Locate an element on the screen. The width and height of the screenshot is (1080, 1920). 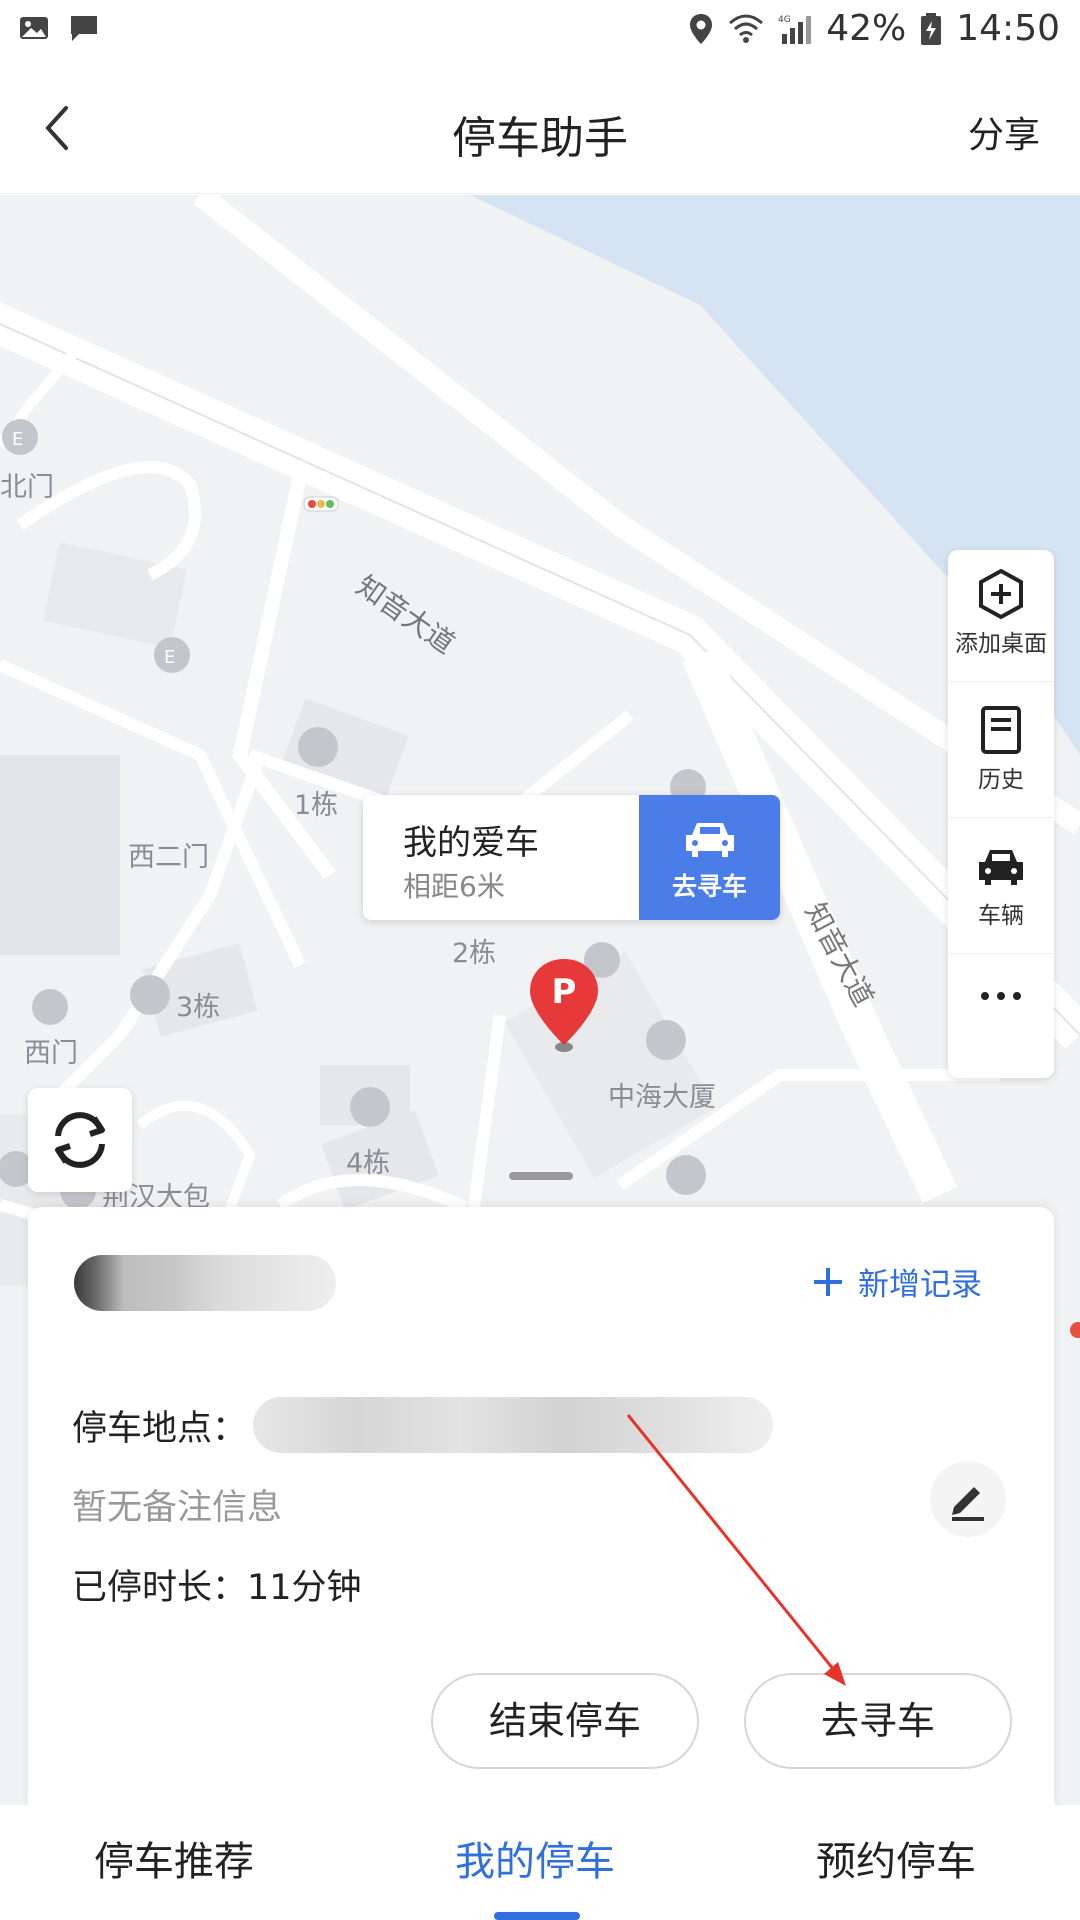
tab-my-parking: 我的停车 is located at coordinates (535, 1858).